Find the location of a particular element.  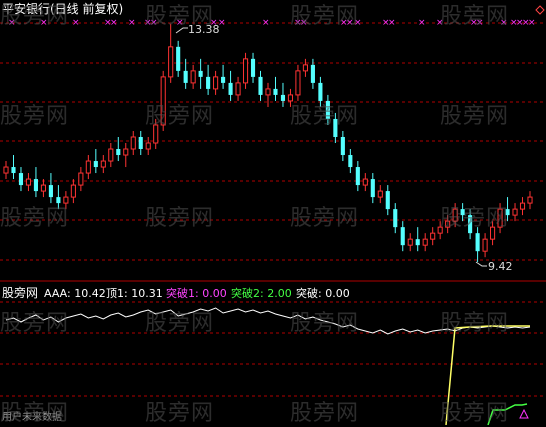

diamond-icon is located at coordinates (540, 10).